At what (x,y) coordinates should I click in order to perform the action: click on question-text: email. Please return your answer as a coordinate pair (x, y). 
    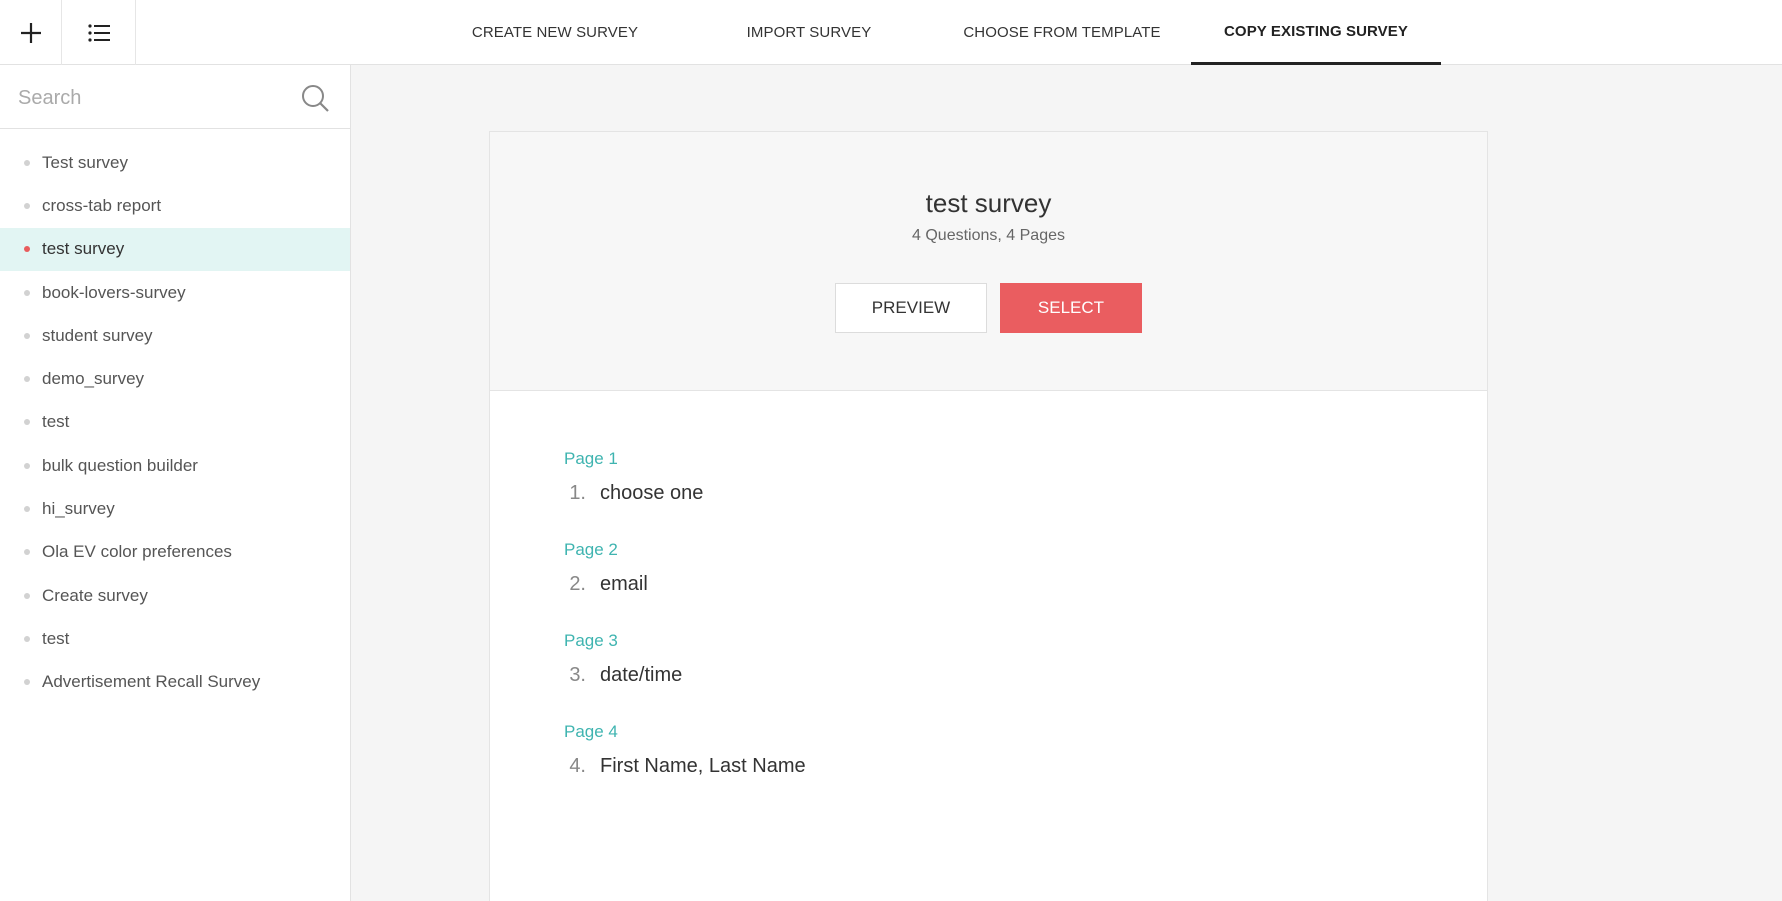
    Looking at the image, I should click on (624, 584).